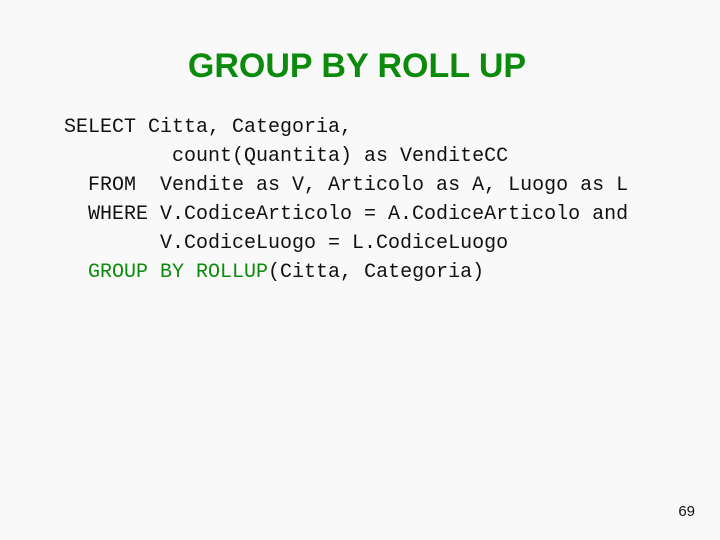  I want to click on code-line-count: count(Quantita) as VenditeCC, so click(346, 156).